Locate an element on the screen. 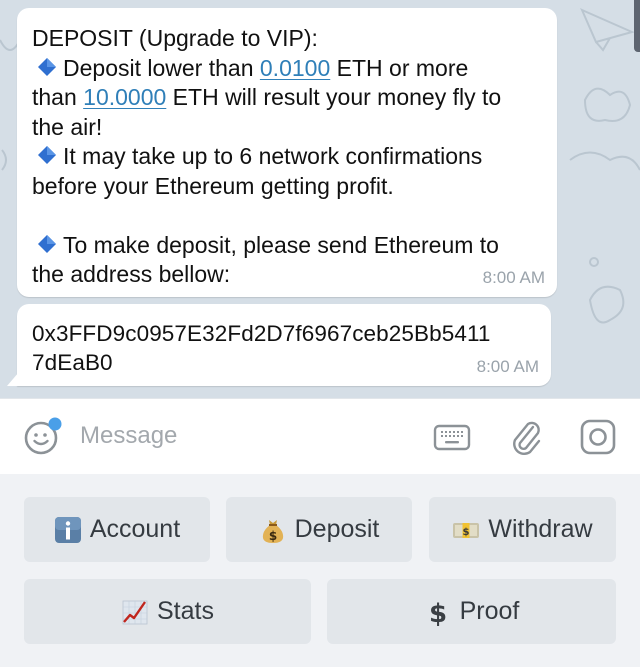 Image resolution: width=640 pixels, height=667 pixels. message-text: than is located at coordinates (58, 97).